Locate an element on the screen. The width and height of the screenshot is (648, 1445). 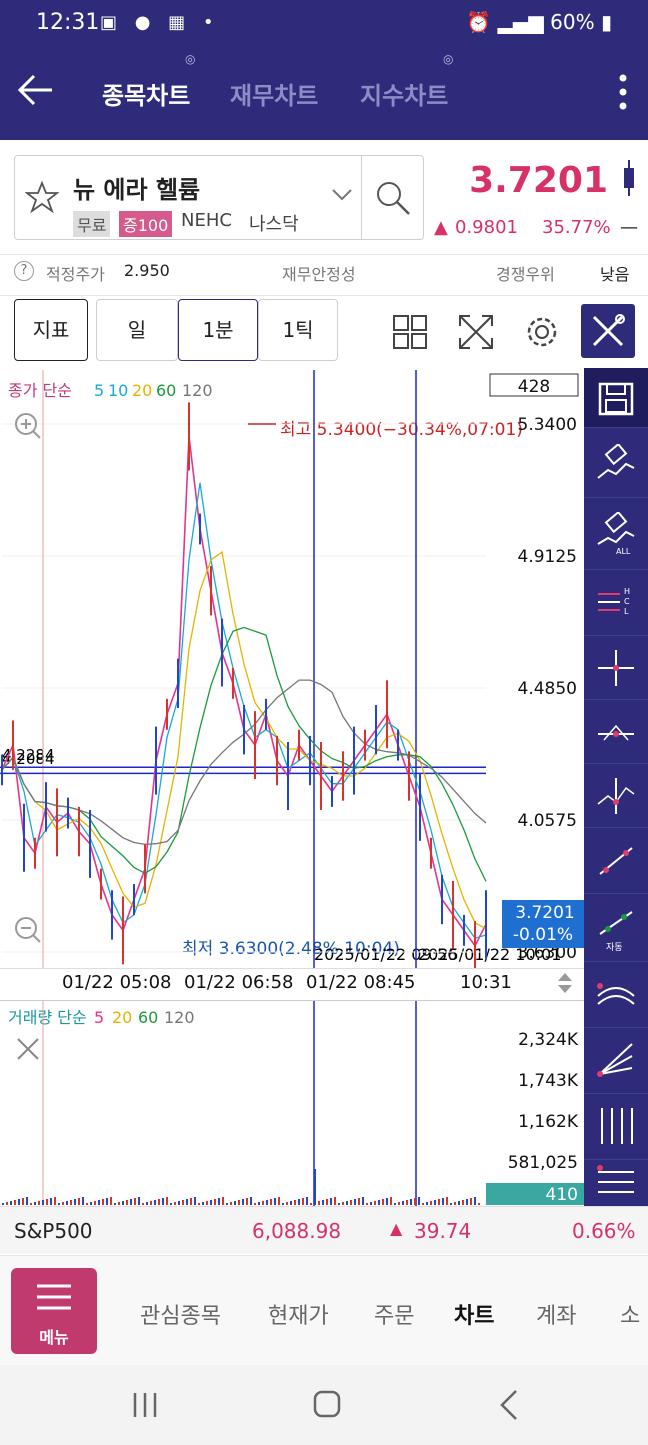
indicator-button: 지표 is located at coordinates (51, 330).